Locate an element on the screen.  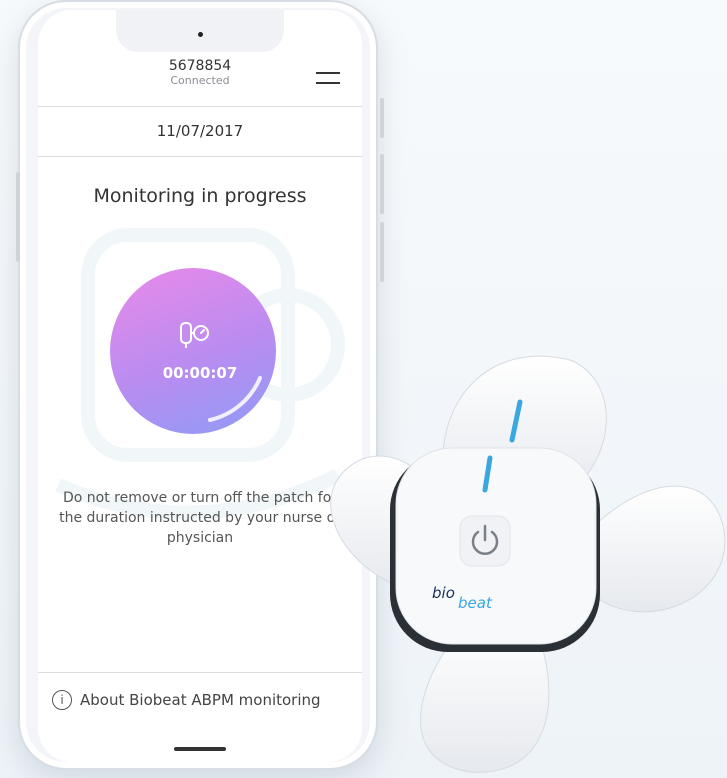
patch-logo-bio: bio is located at coordinates (443, 593).